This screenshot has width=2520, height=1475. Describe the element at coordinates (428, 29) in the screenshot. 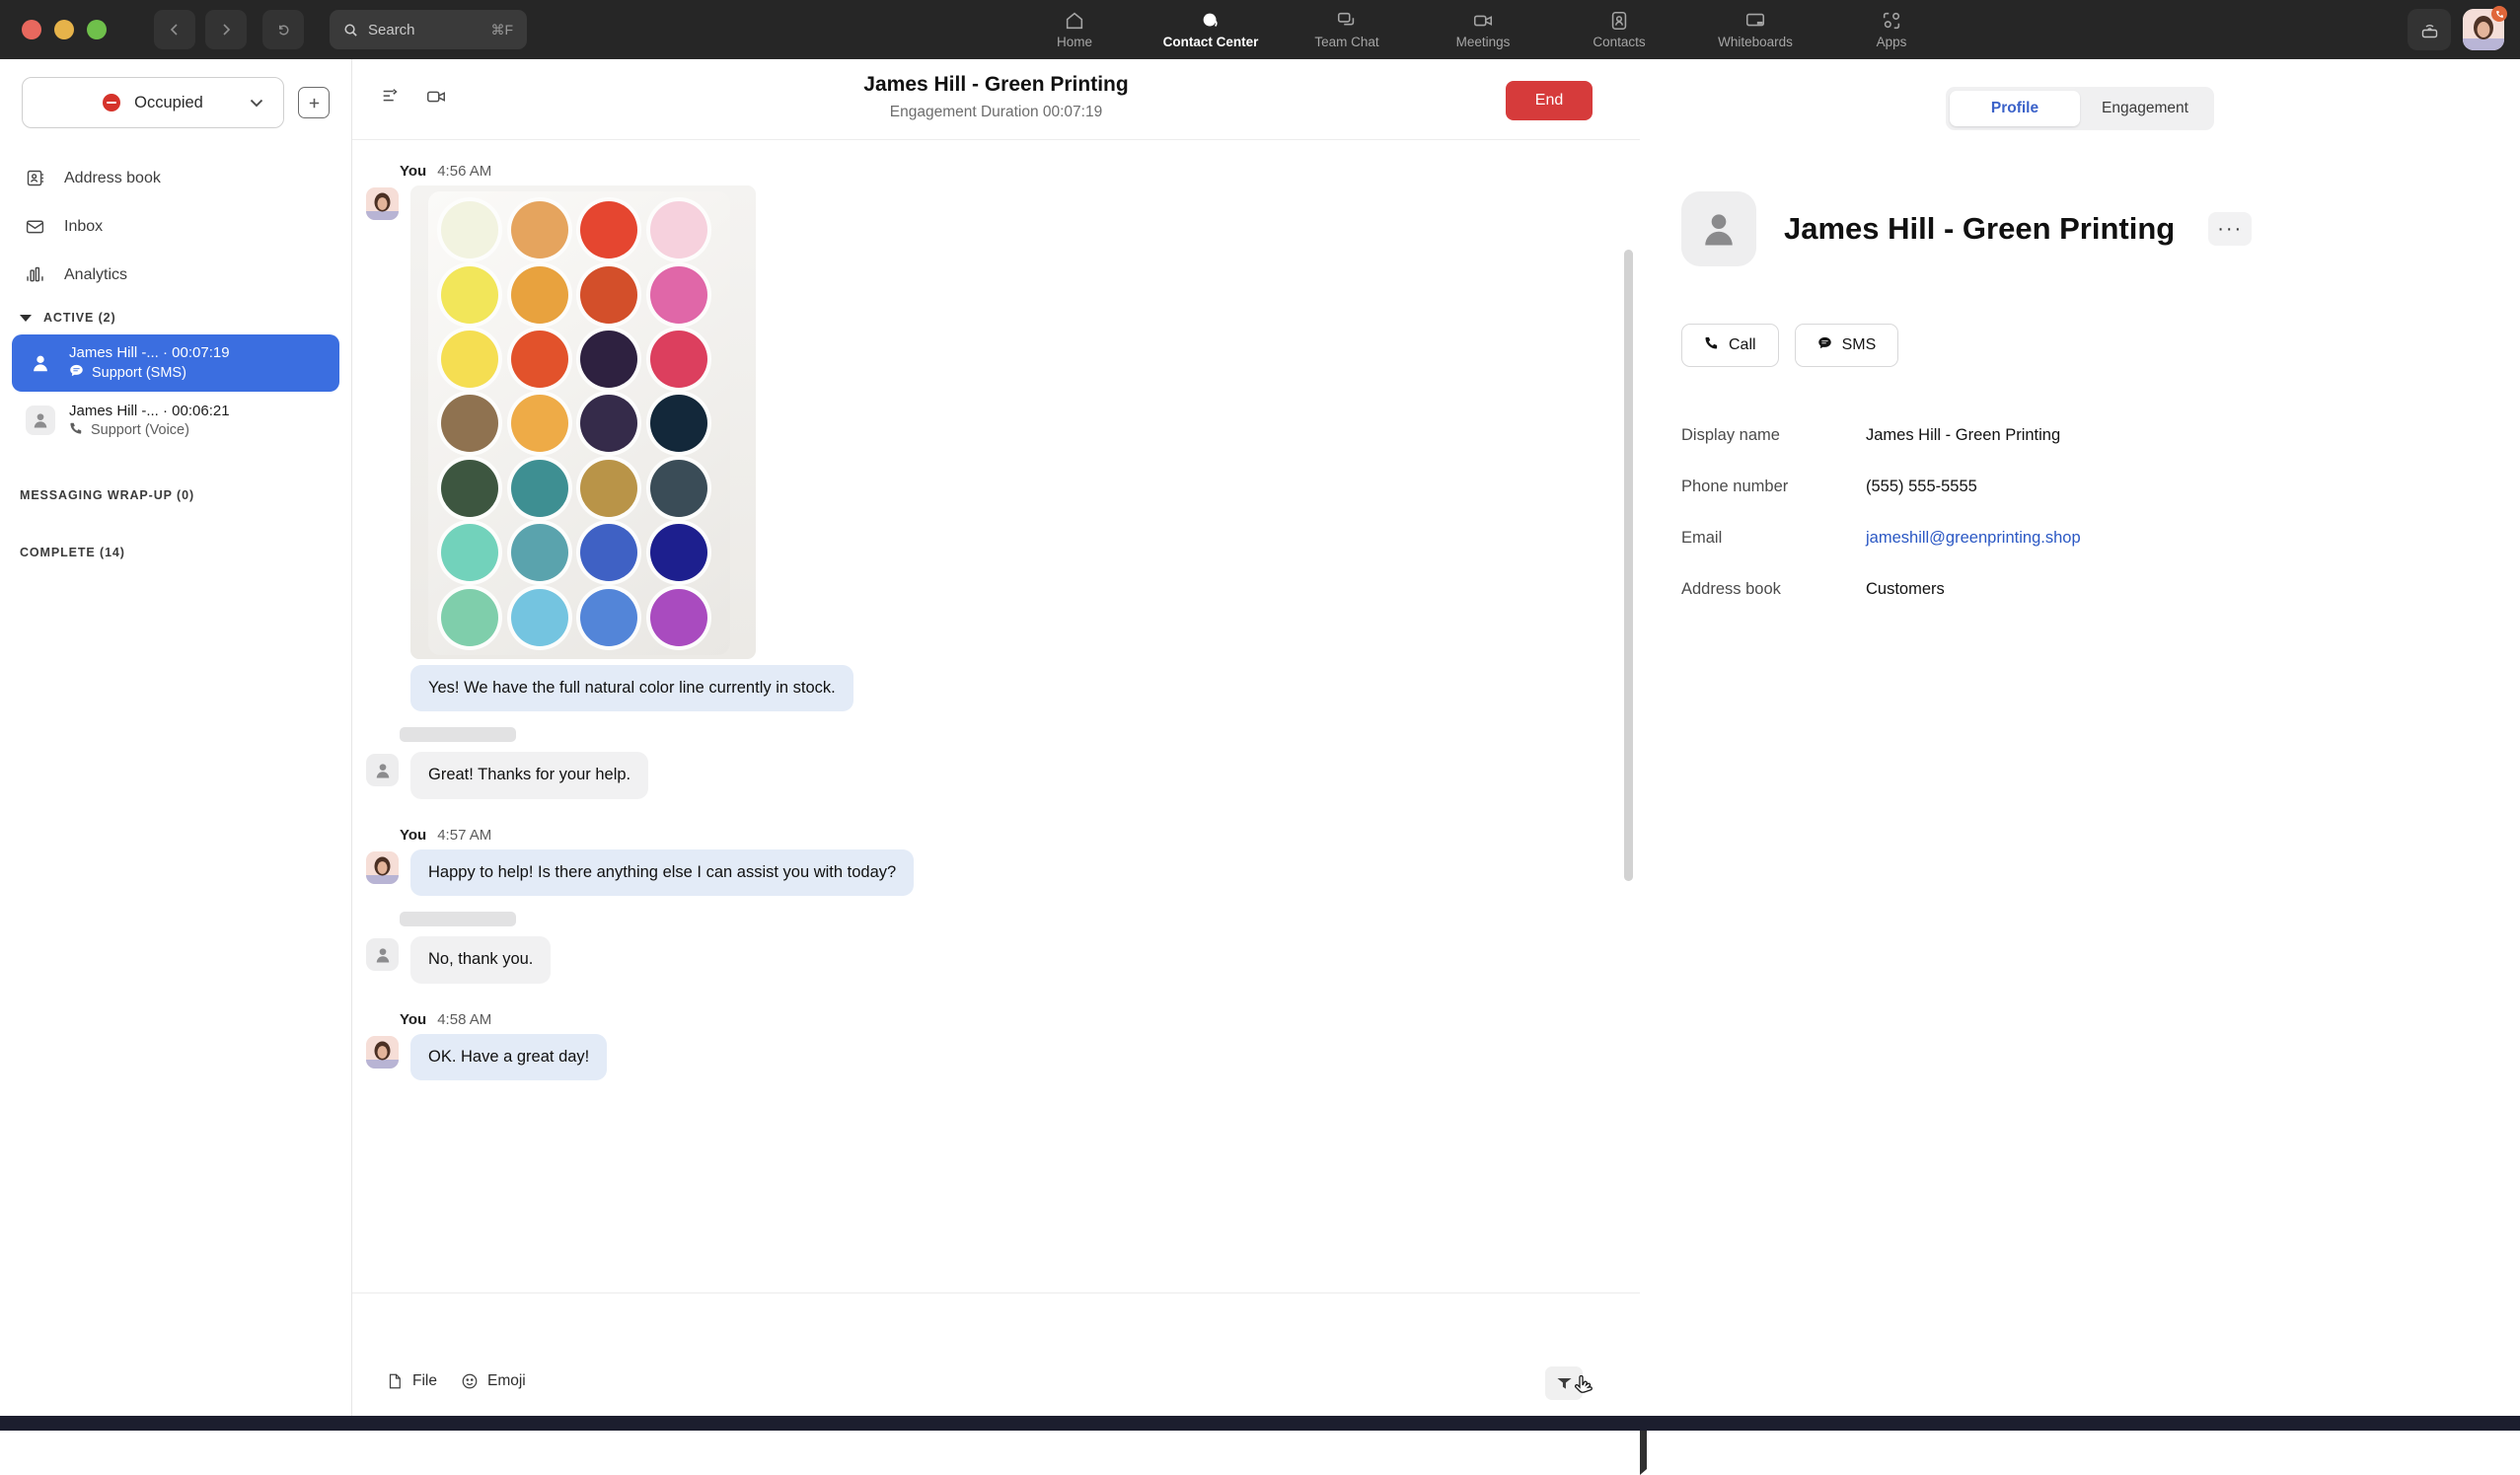

I see `search-input: Search ⌘F` at that location.